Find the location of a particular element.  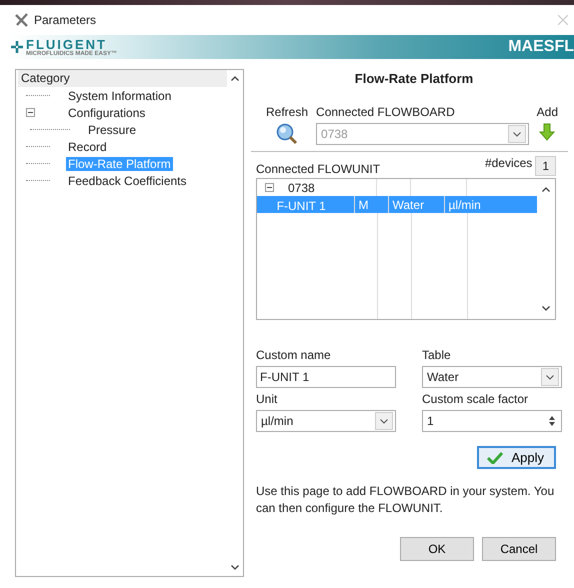

unit-label: Unit is located at coordinates (267, 399).